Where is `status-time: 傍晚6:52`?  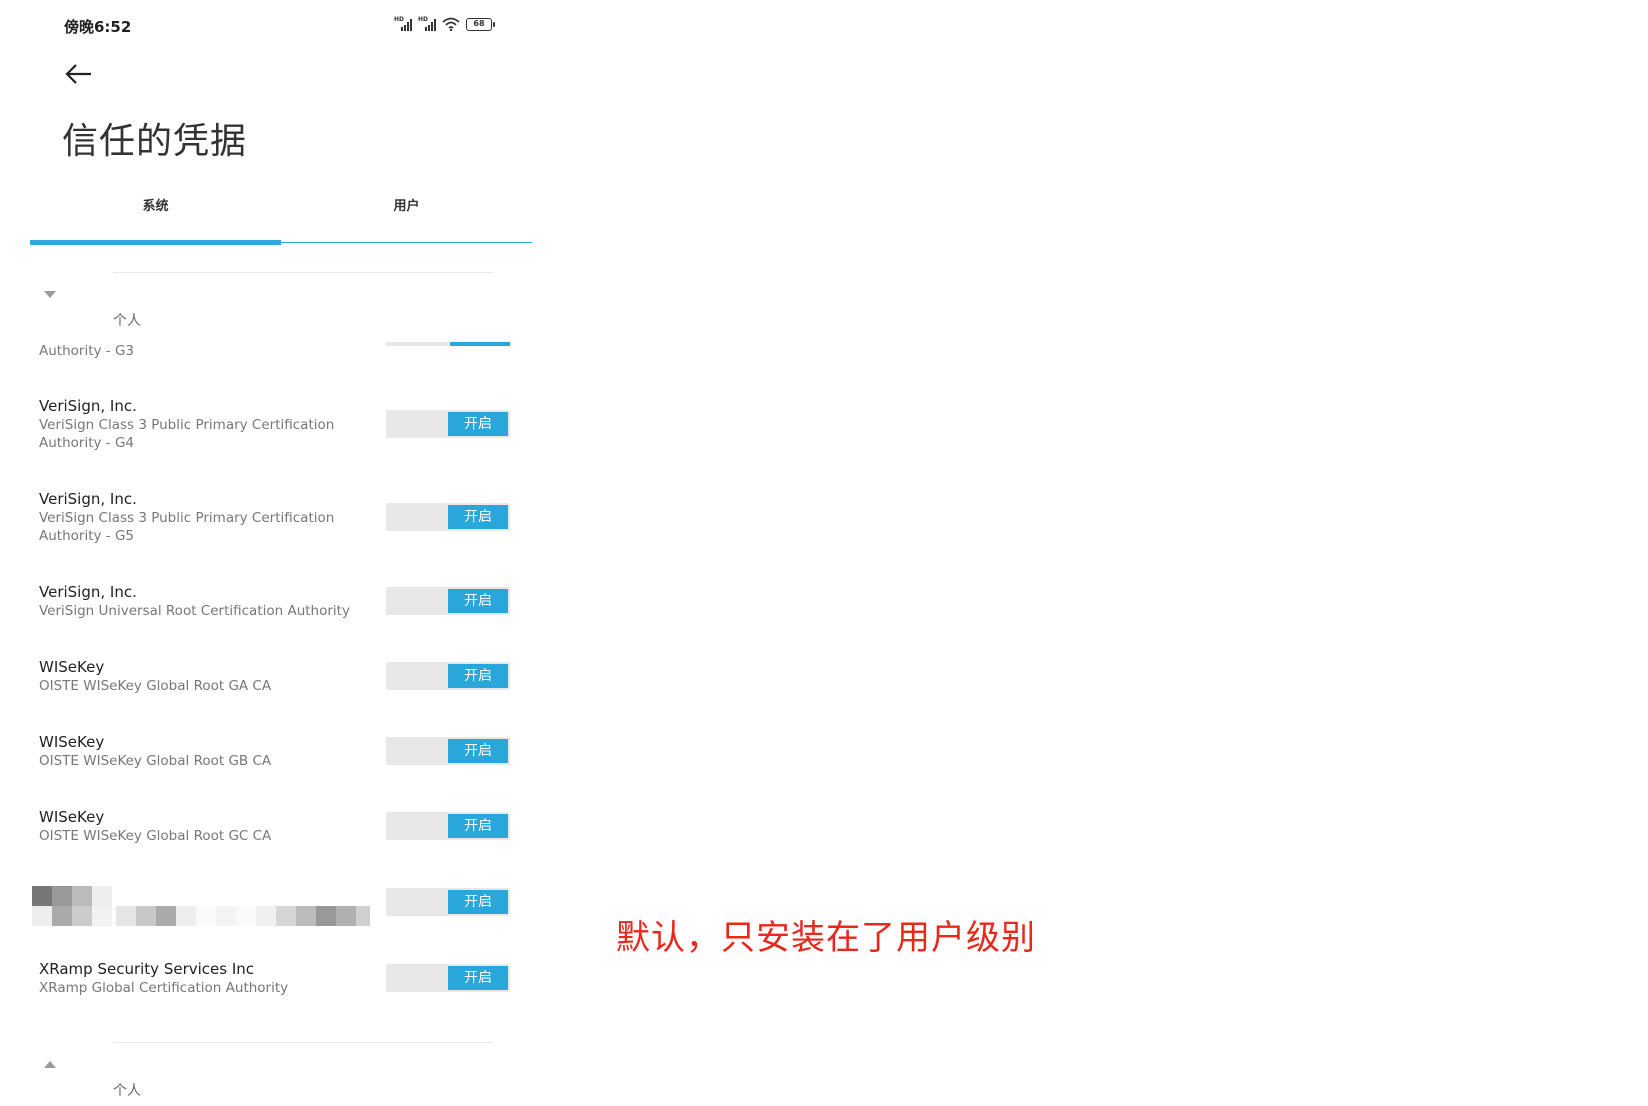 status-time: 傍晚6:52 is located at coordinates (98, 27).